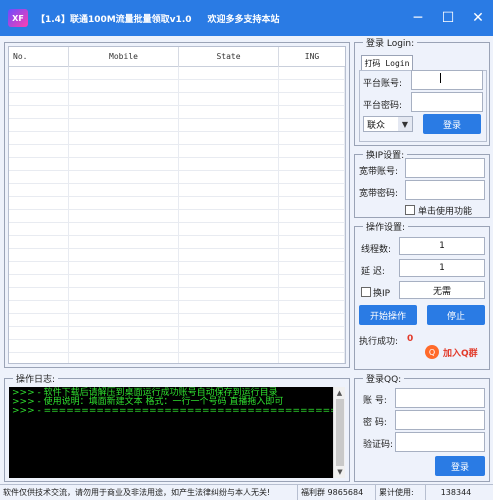  I want to click on change-ip-label: 换IP, so click(382, 294).